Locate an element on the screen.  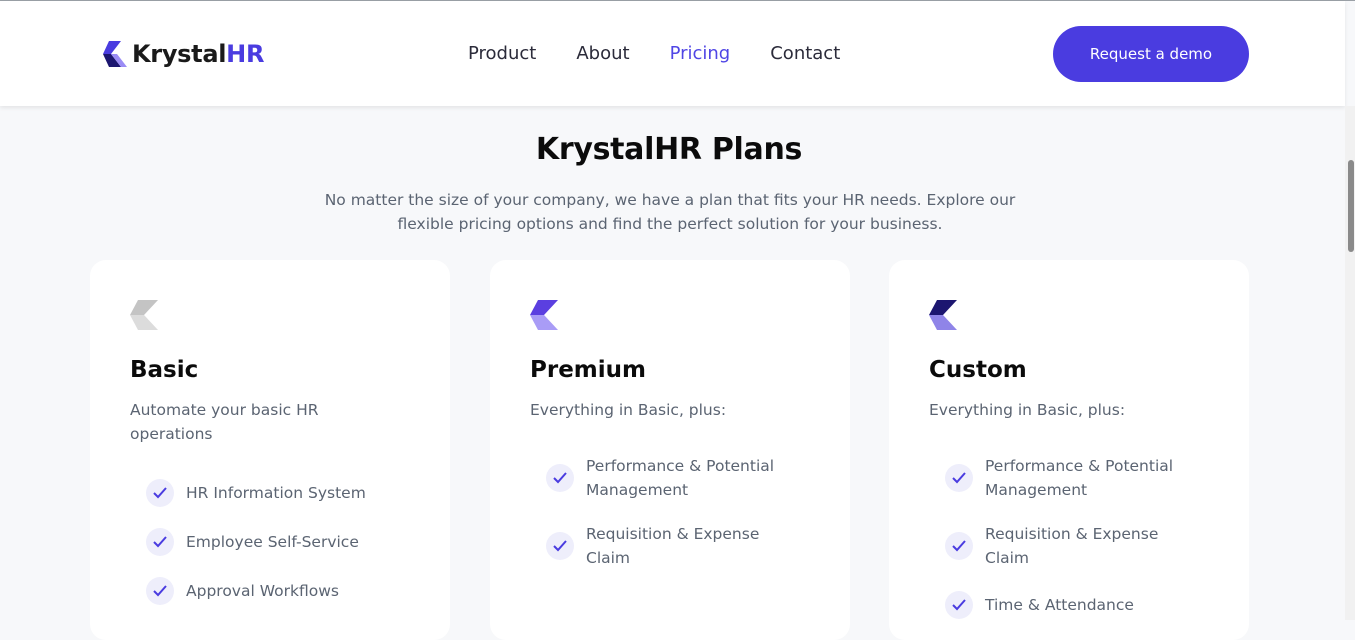
page-title: KrystalHR Plans is located at coordinates (669, 149).